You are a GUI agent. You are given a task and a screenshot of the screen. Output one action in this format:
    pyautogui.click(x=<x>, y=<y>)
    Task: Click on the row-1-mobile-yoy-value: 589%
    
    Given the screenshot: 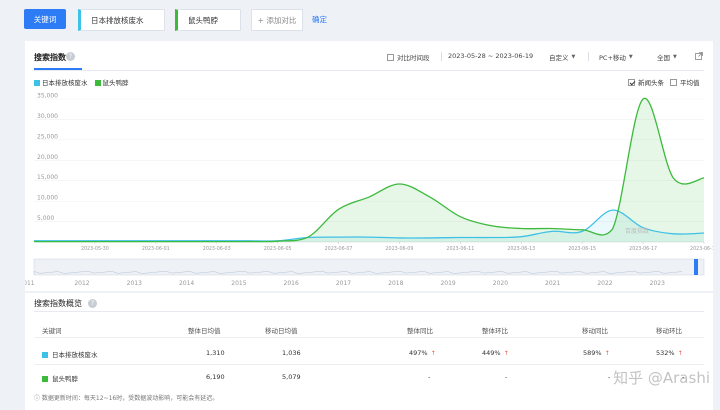 What is the action you would take?
    pyautogui.click(x=592, y=353)
    